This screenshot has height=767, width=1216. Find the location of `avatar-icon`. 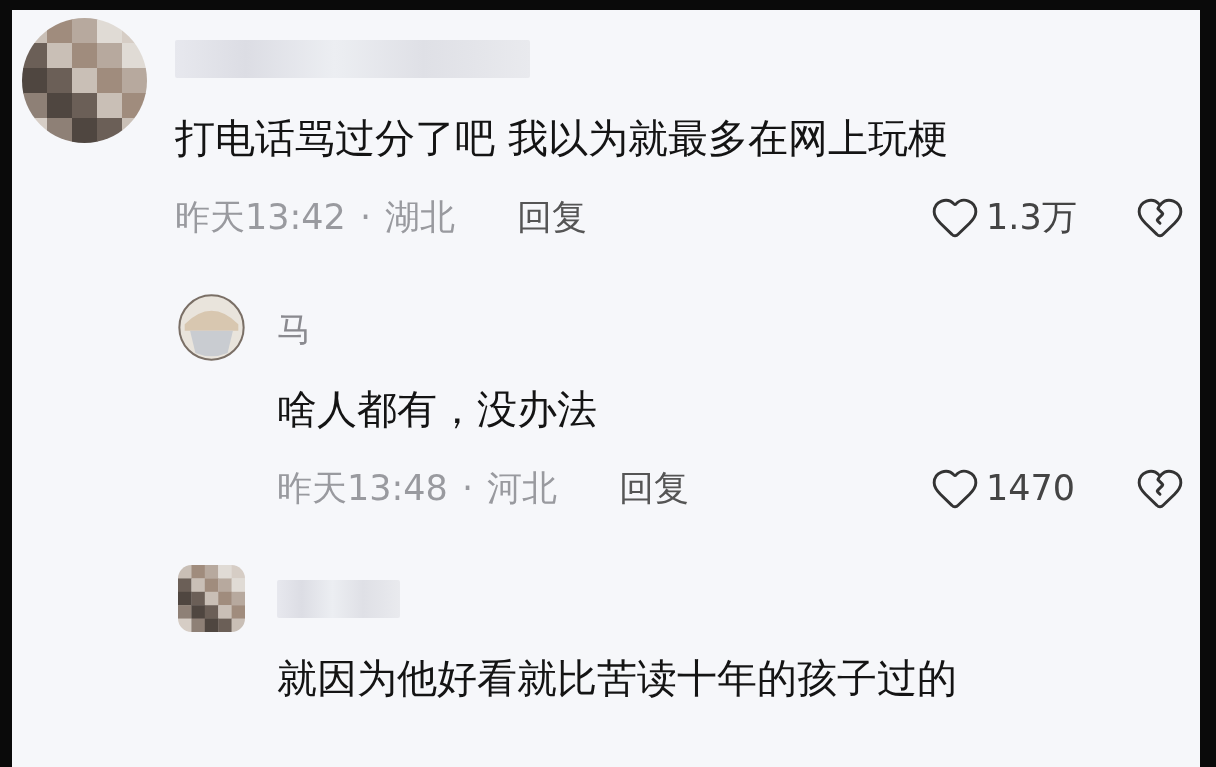

avatar-icon is located at coordinates (211, 327).